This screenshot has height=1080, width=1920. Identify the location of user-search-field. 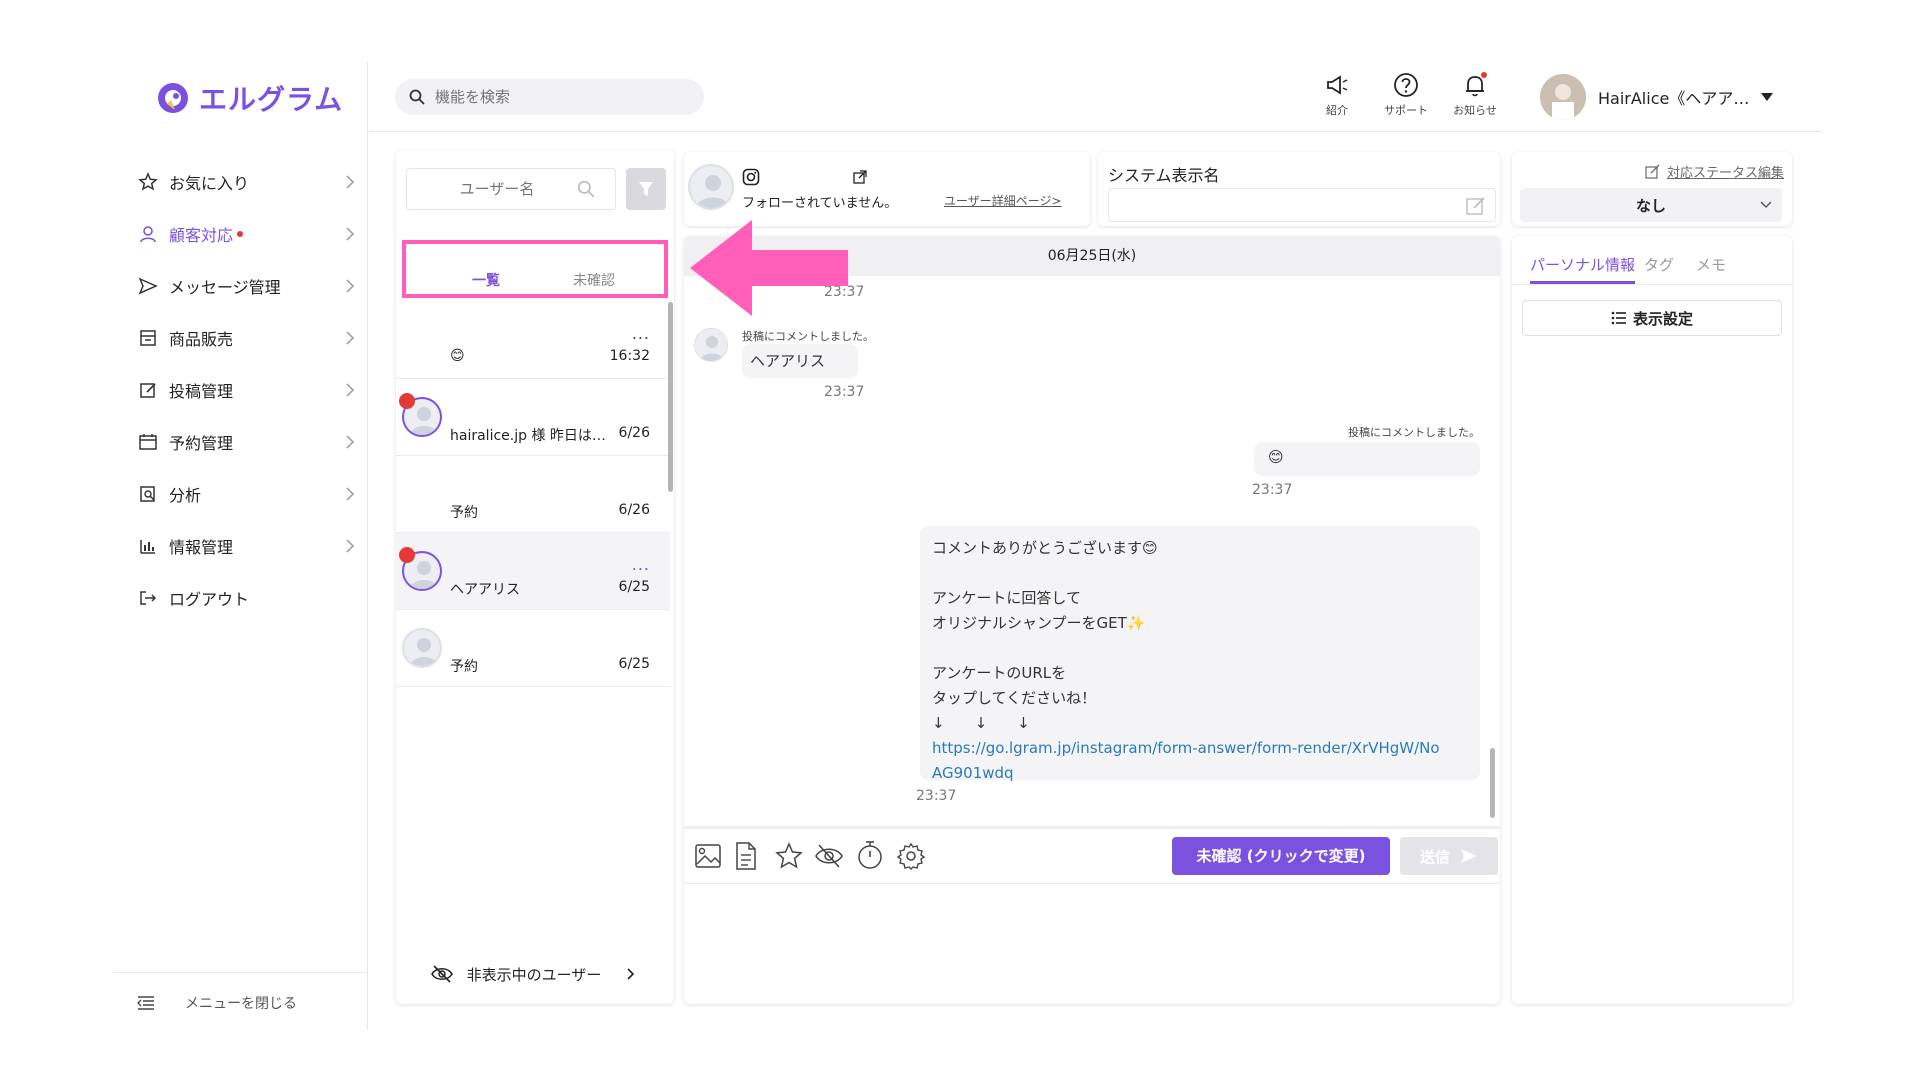
(511, 189).